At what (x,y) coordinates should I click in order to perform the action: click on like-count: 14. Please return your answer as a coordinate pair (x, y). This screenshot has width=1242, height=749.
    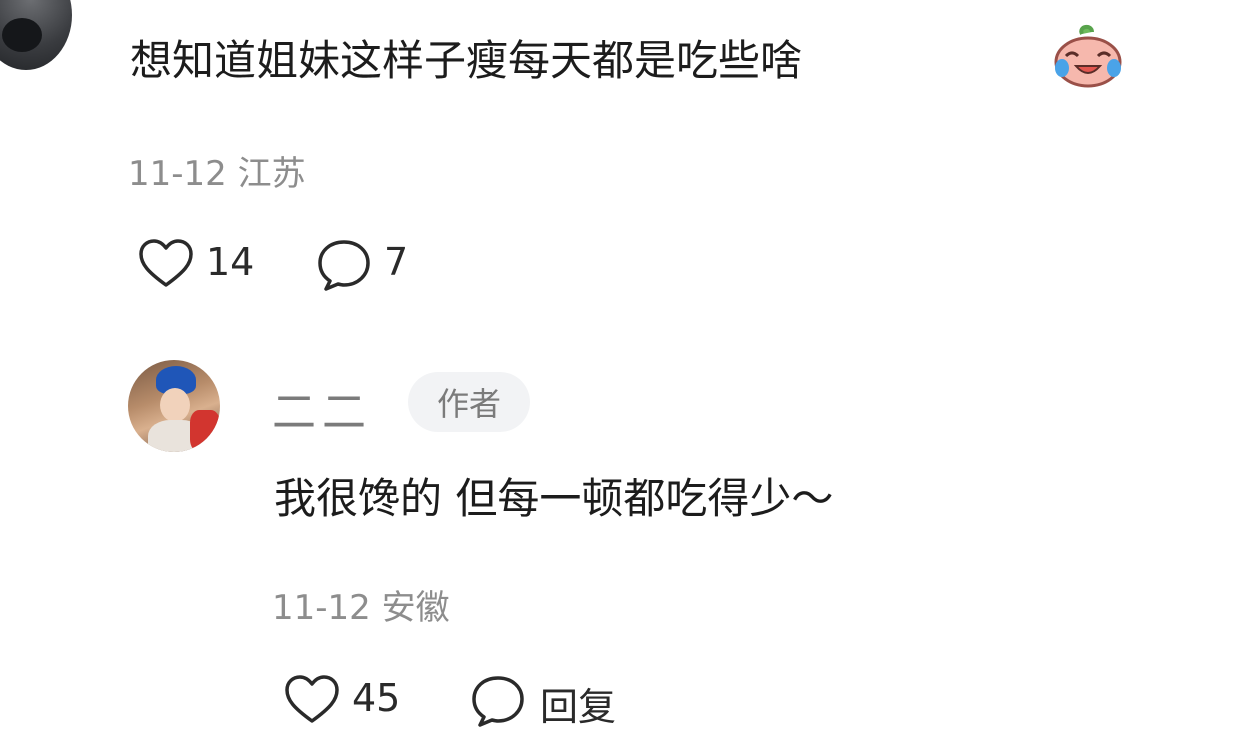
    Looking at the image, I should click on (230, 262).